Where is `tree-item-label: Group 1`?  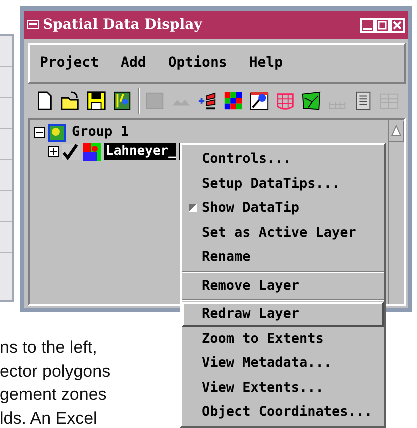
tree-item-label: Group 1 is located at coordinates (100, 132).